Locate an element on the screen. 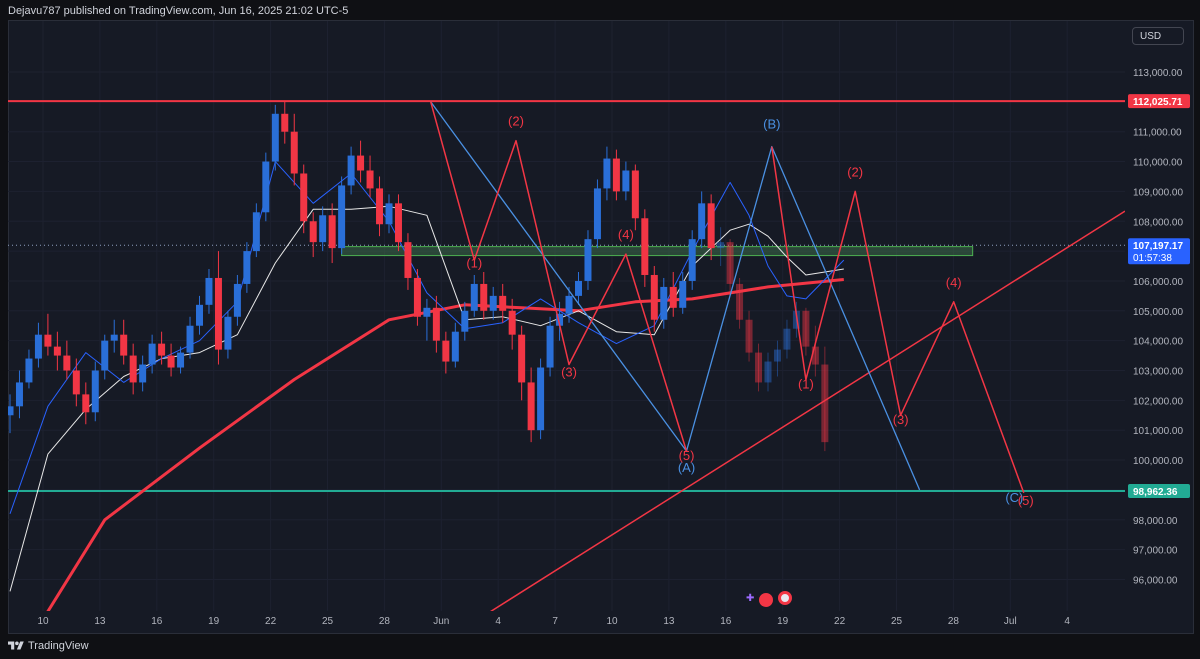  tradingview-brand: TradingView is located at coordinates (58, 646).